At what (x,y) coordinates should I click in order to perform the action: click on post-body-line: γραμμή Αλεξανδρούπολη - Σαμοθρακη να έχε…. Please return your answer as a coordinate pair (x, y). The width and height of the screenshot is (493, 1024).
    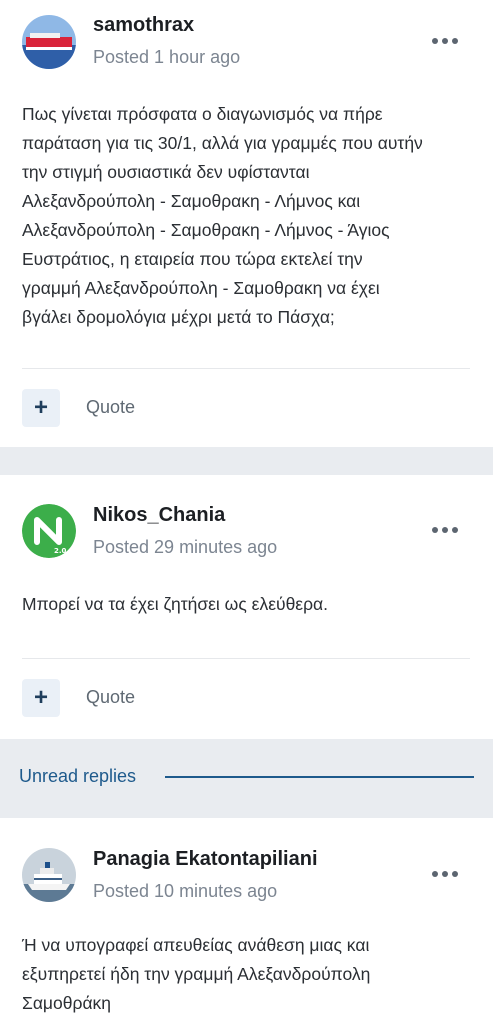
    Looking at the image, I should click on (201, 288).